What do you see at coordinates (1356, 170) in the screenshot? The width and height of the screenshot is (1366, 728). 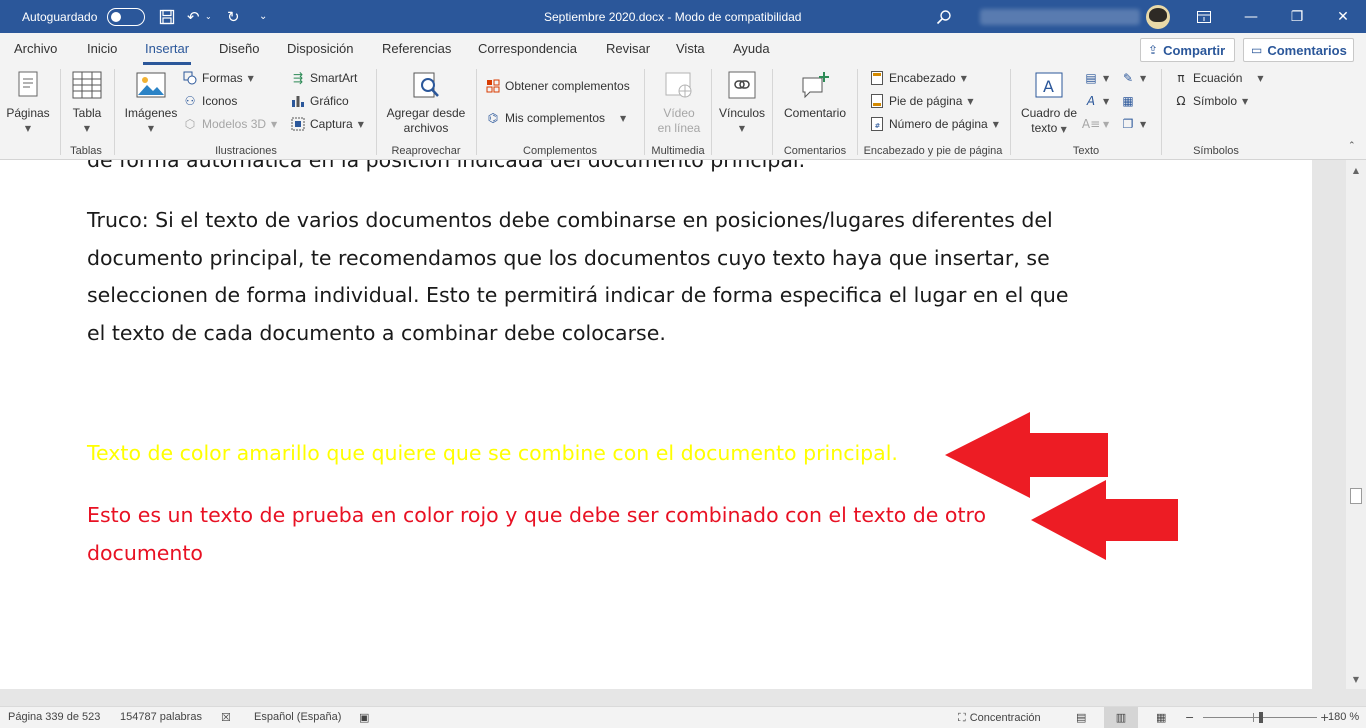 I see `scroll-up-icon: ▲` at bounding box center [1356, 170].